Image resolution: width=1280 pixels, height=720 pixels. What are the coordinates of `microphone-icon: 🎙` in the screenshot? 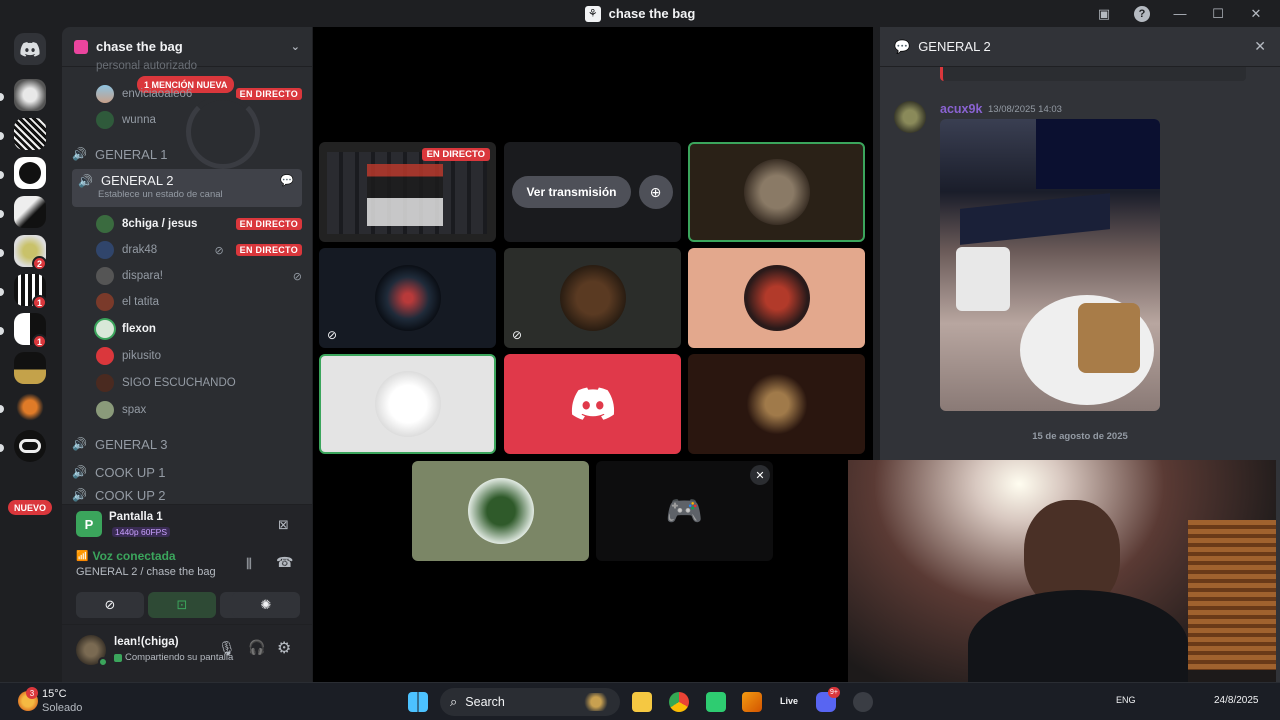 It's located at (227, 648).